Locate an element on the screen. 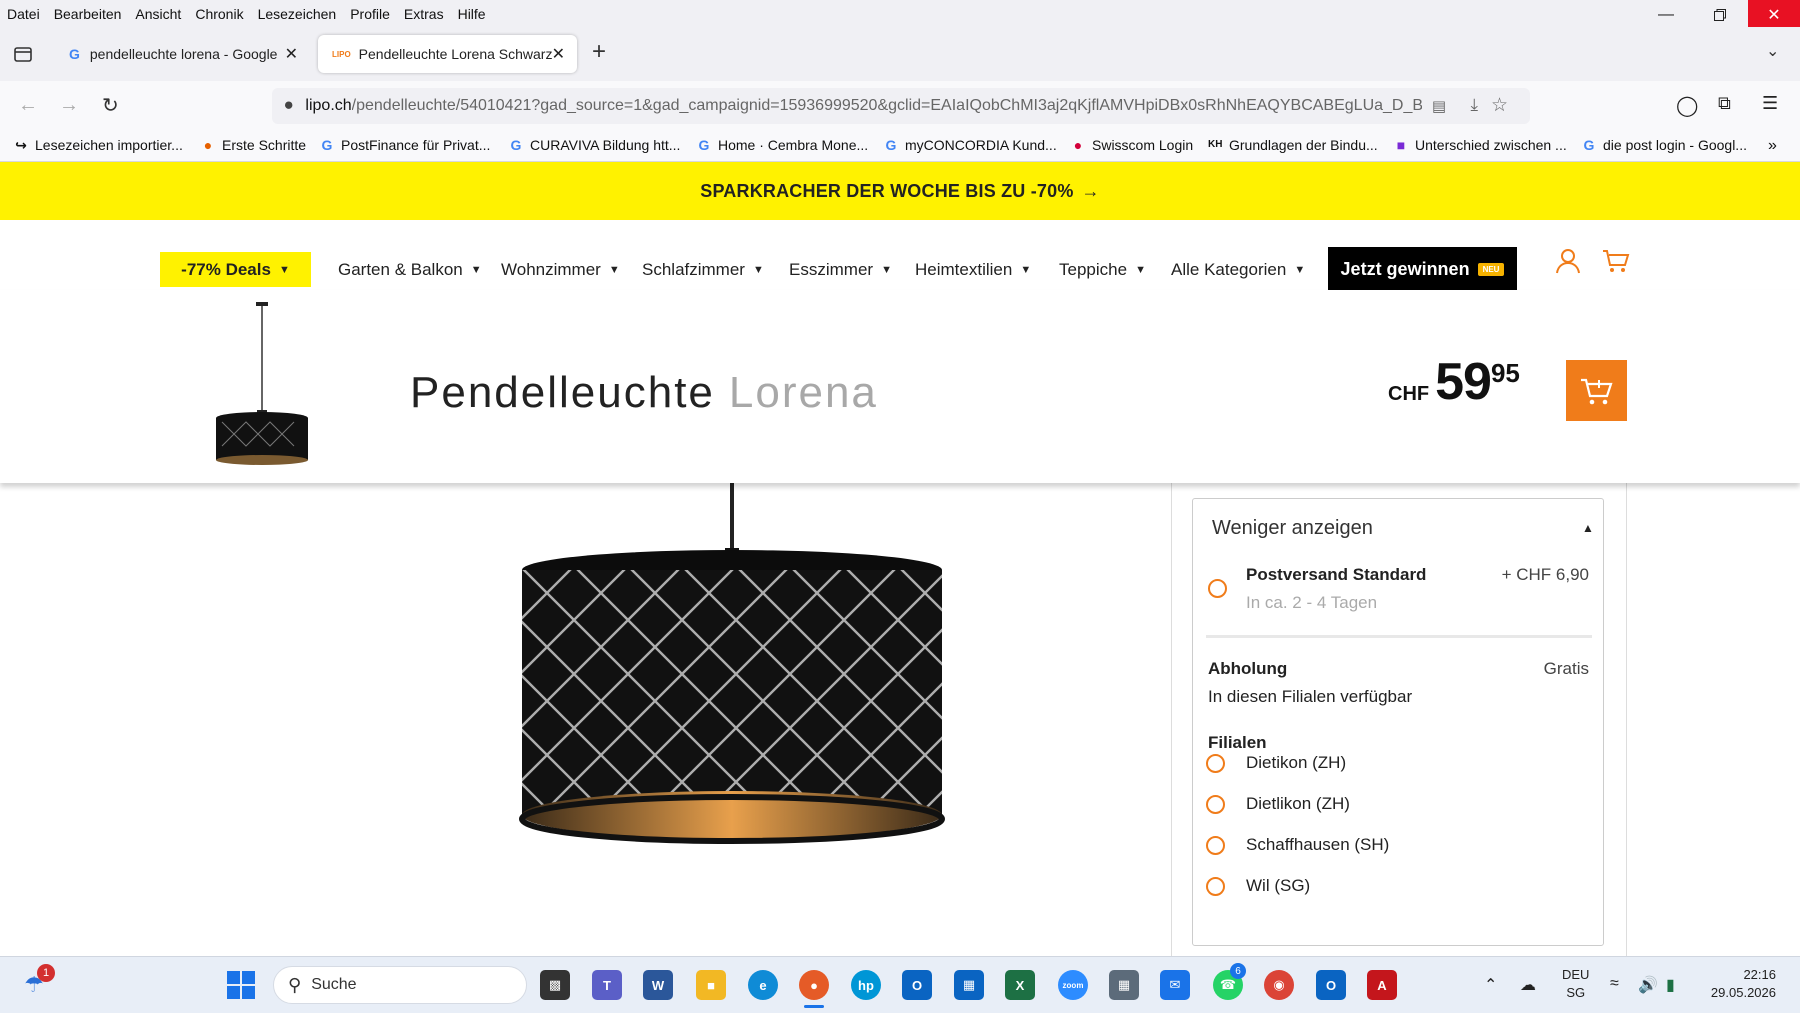 Image resolution: width=1800 pixels, height=1013 pixels. store-label: Dietikon (ZH) is located at coordinates (1296, 763).